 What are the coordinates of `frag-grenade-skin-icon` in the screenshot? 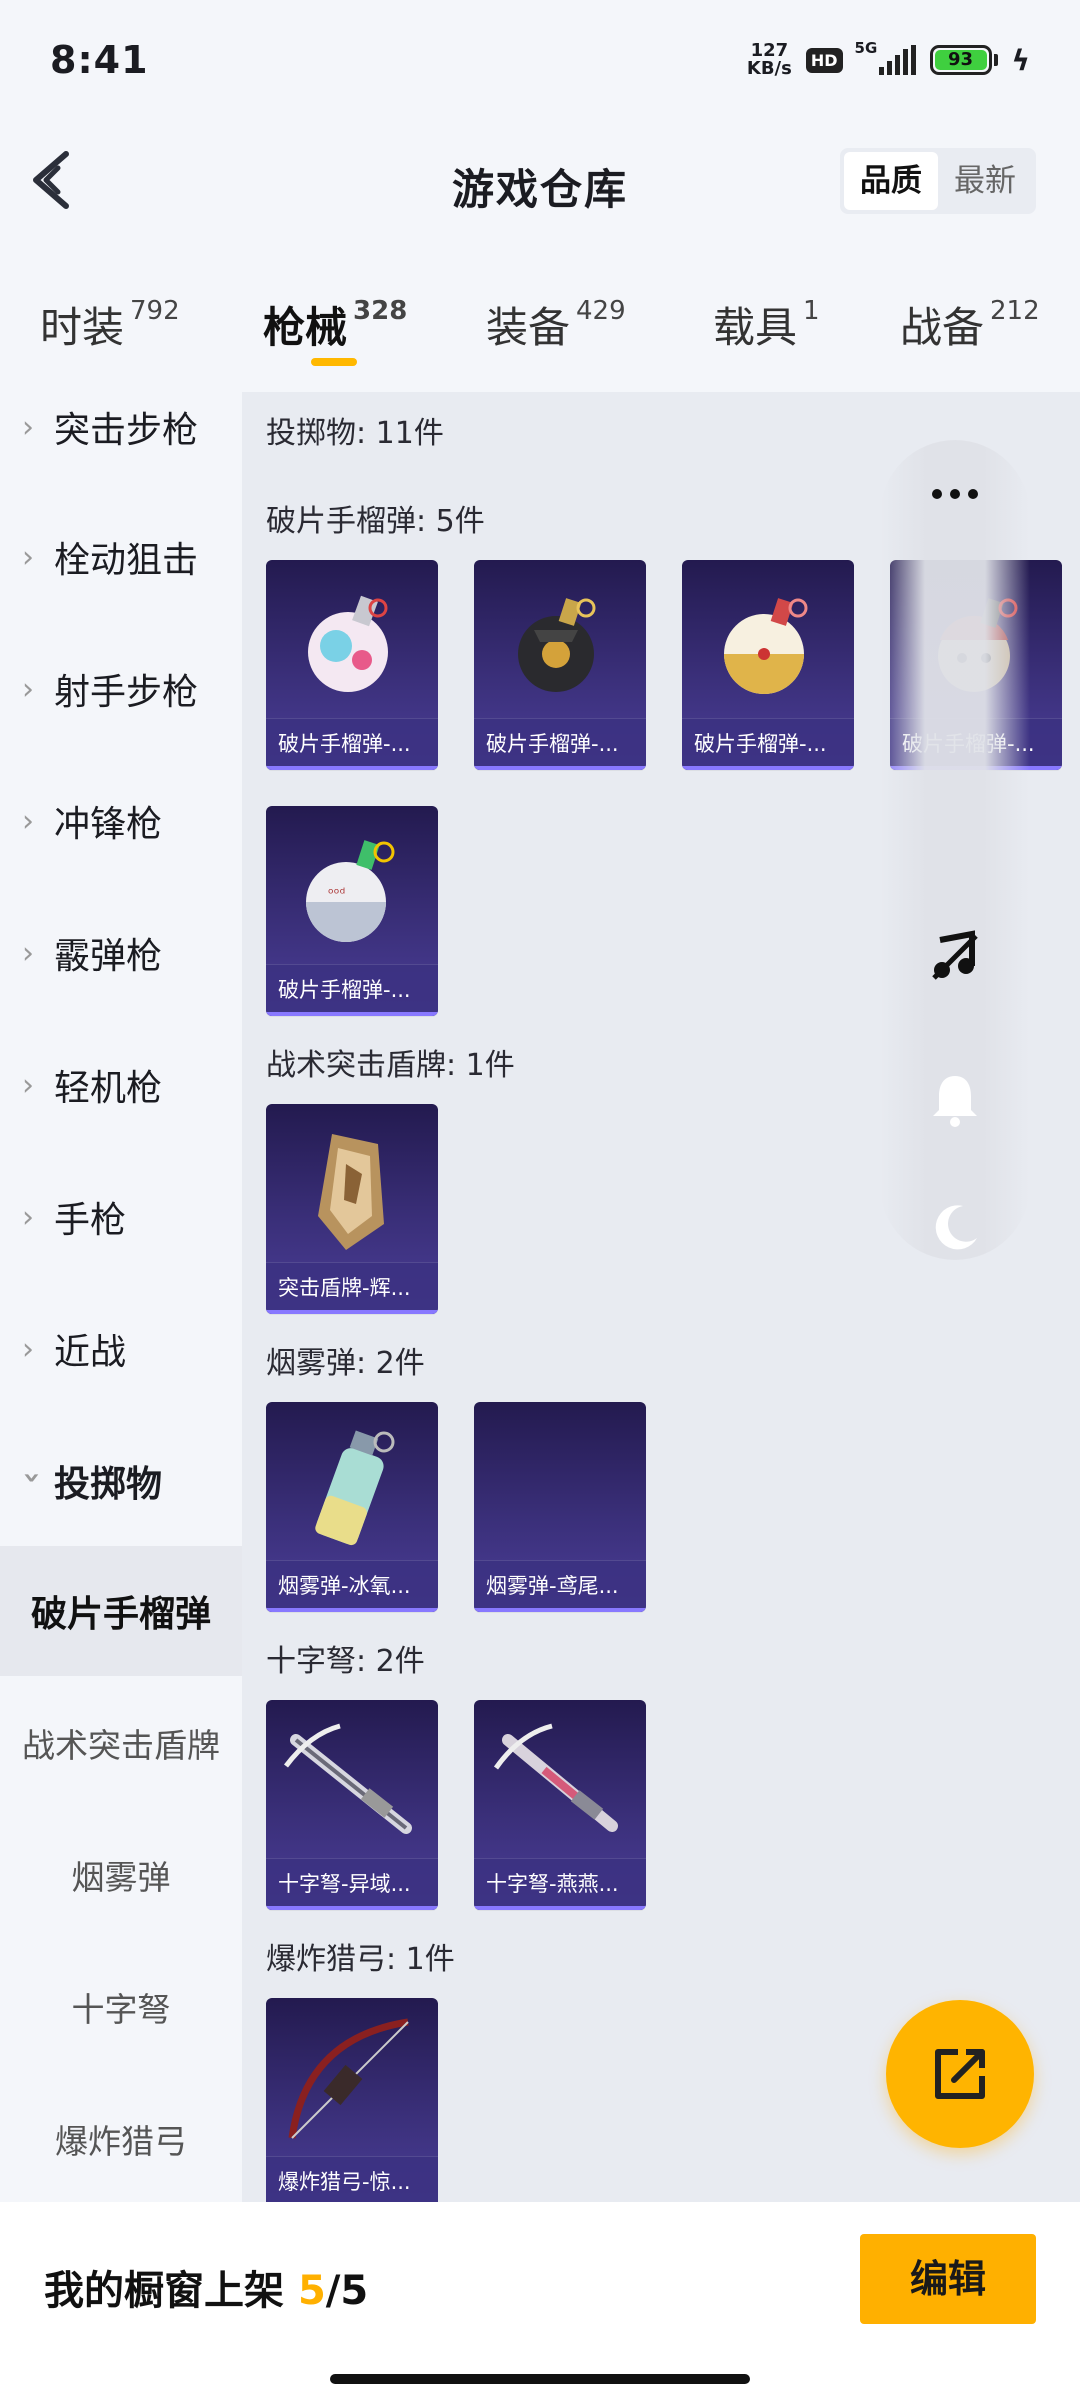 It's located at (557, 645).